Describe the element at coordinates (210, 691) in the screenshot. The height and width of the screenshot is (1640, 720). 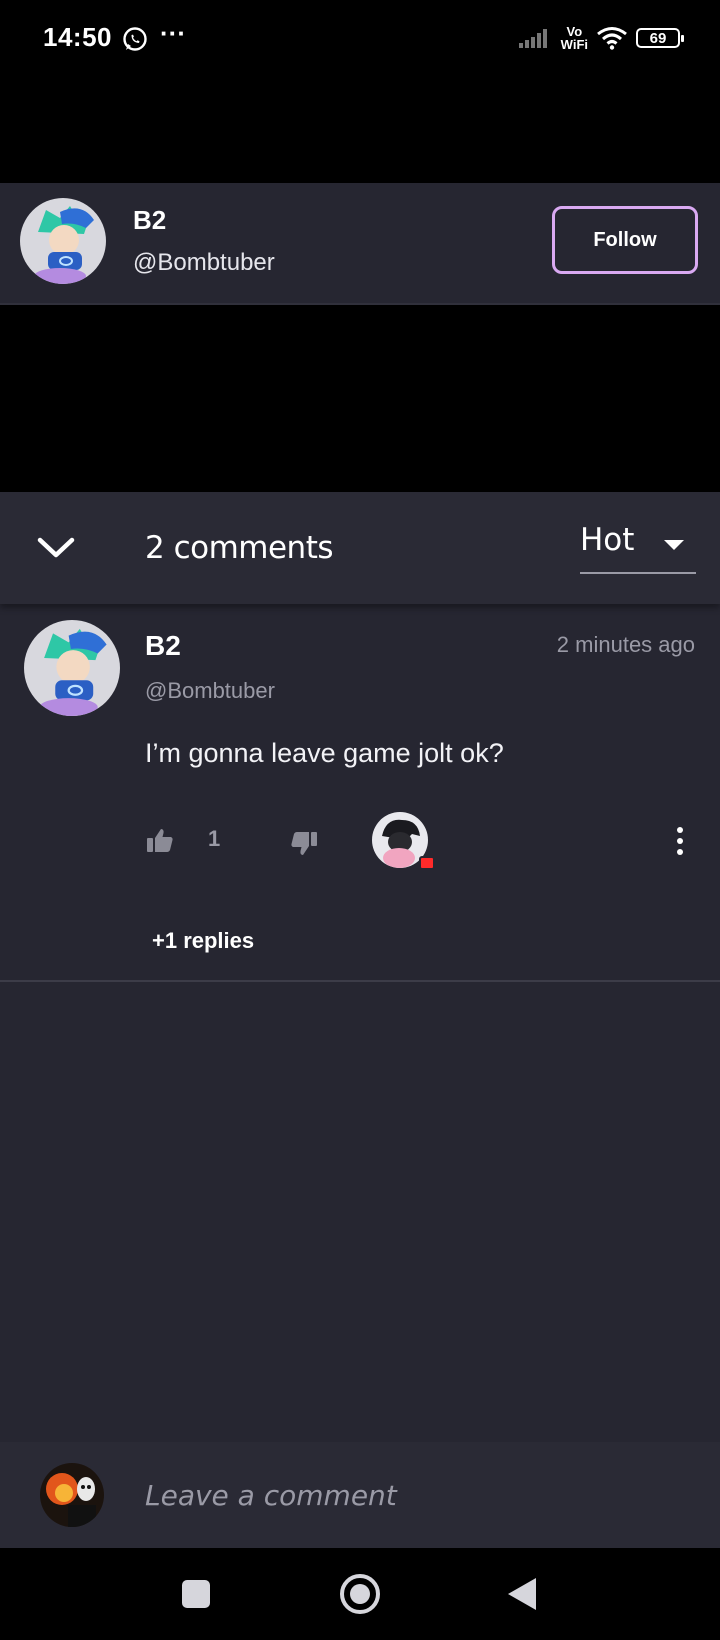
I see `comment-handle: @Bombtuber` at that location.